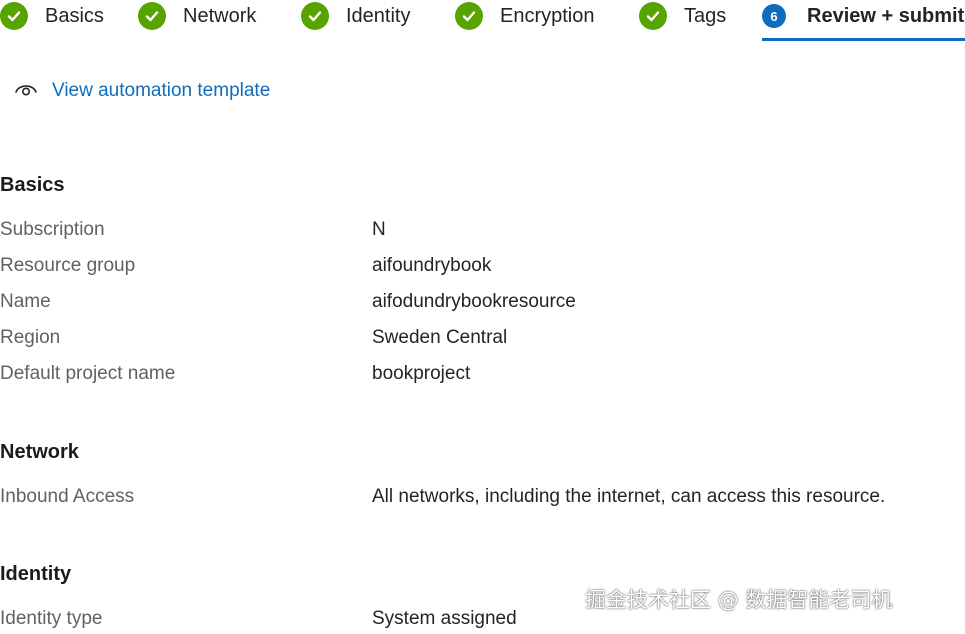  What do you see at coordinates (440, 337) in the screenshot?
I see `row-value: Sweden Central` at bounding box center [440, 337].